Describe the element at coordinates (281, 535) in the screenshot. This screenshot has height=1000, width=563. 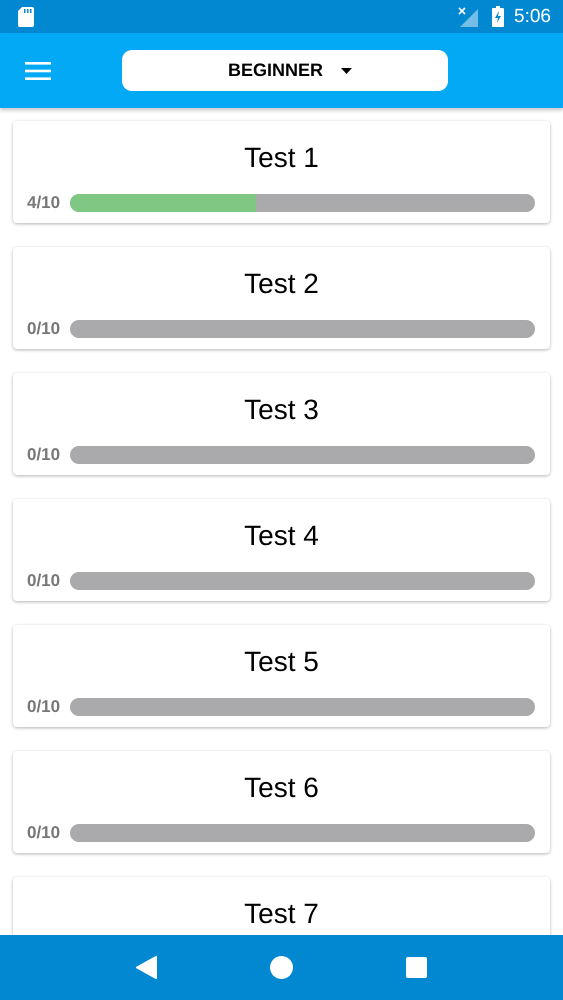
I see `test-title: Test 4` at that location.